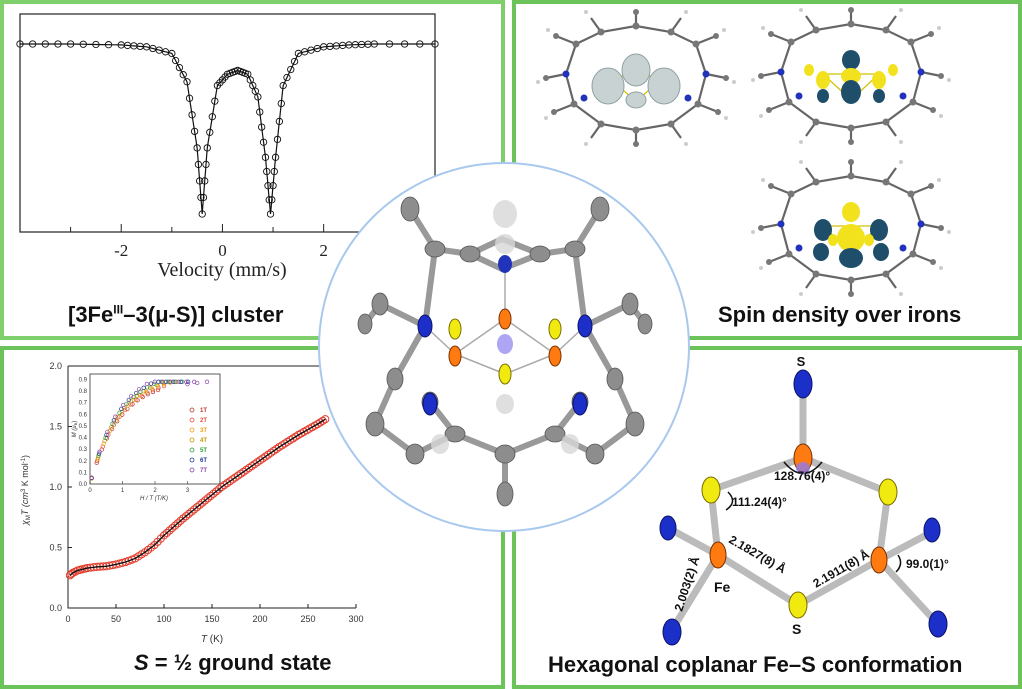 The image size is (1022, 689). I want to click on spin-density-grey-molecule, so click(636, 78).